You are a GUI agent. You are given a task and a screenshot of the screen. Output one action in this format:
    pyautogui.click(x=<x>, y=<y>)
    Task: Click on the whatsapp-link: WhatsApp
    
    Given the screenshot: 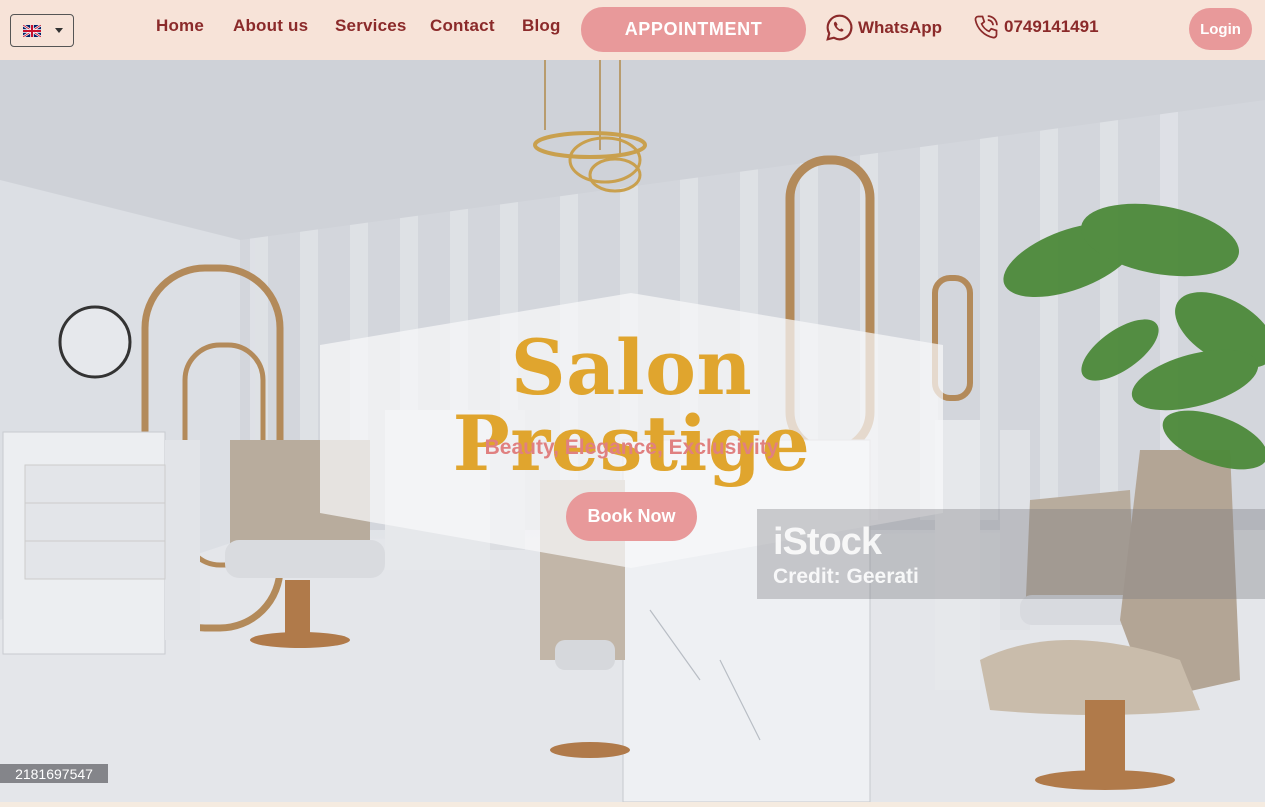 What is the action you would take?
    pyautogui.click(x=883, y=27)
    